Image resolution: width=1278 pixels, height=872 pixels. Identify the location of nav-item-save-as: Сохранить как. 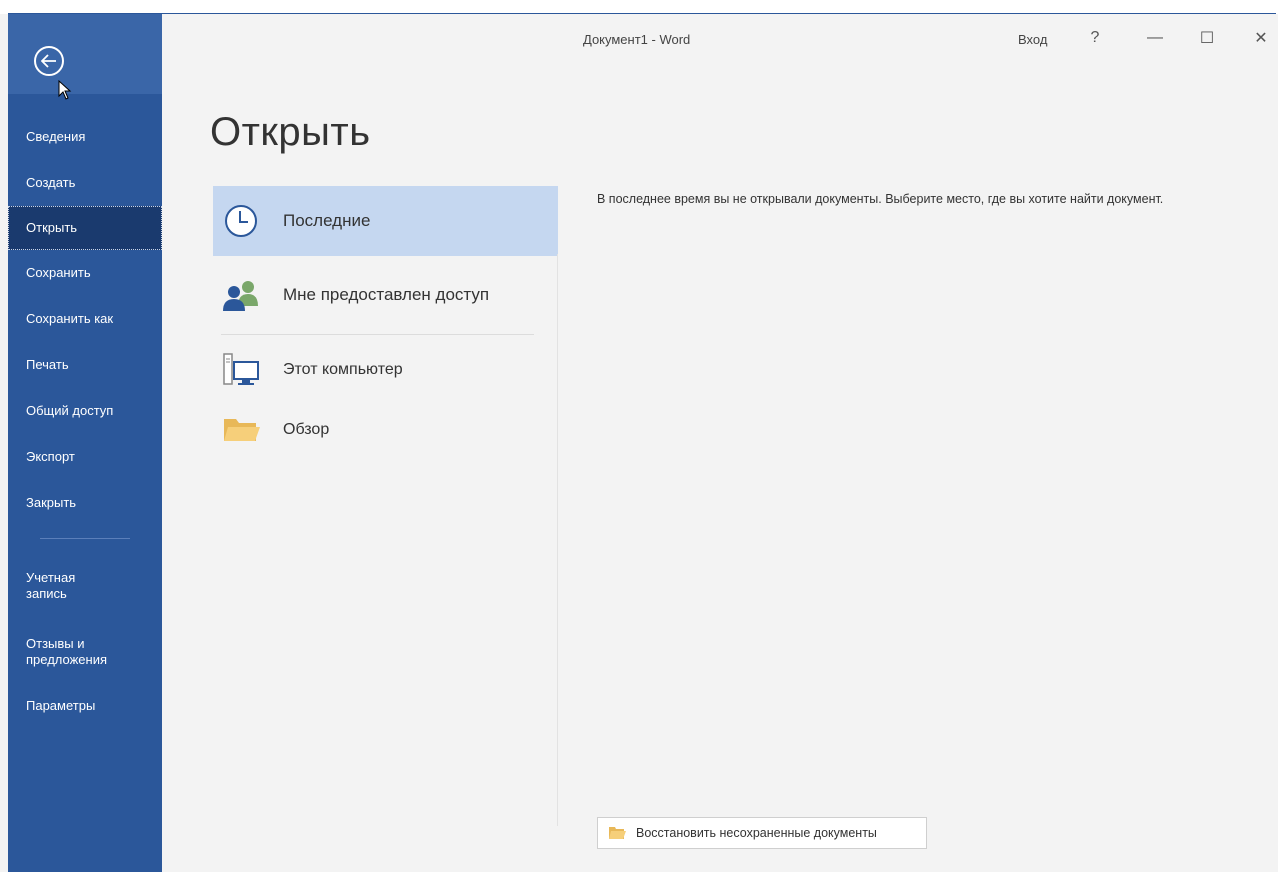
(85, 319).